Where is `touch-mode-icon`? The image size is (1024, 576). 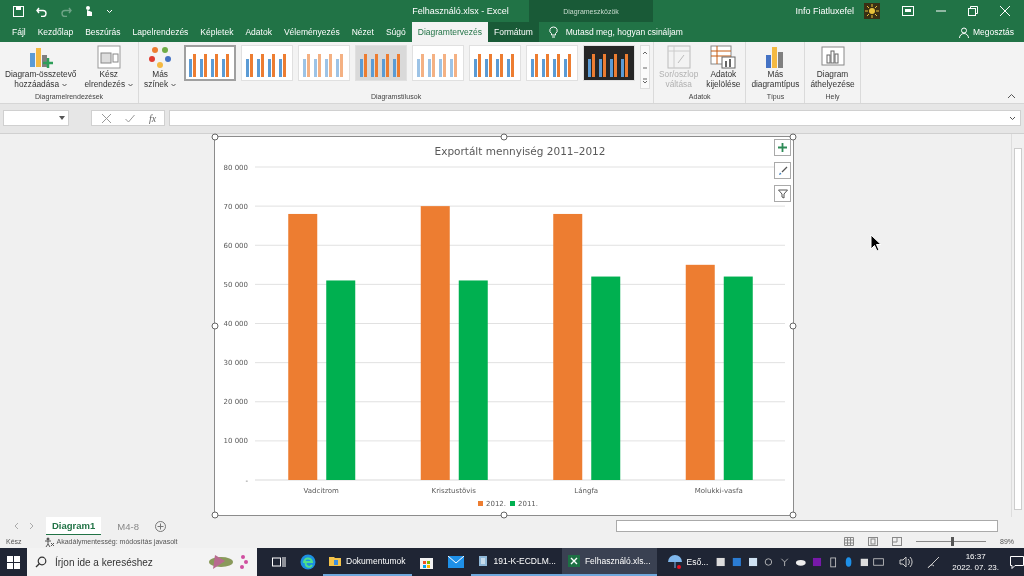
touch-mode-icon is located at coordinates (89, 11).